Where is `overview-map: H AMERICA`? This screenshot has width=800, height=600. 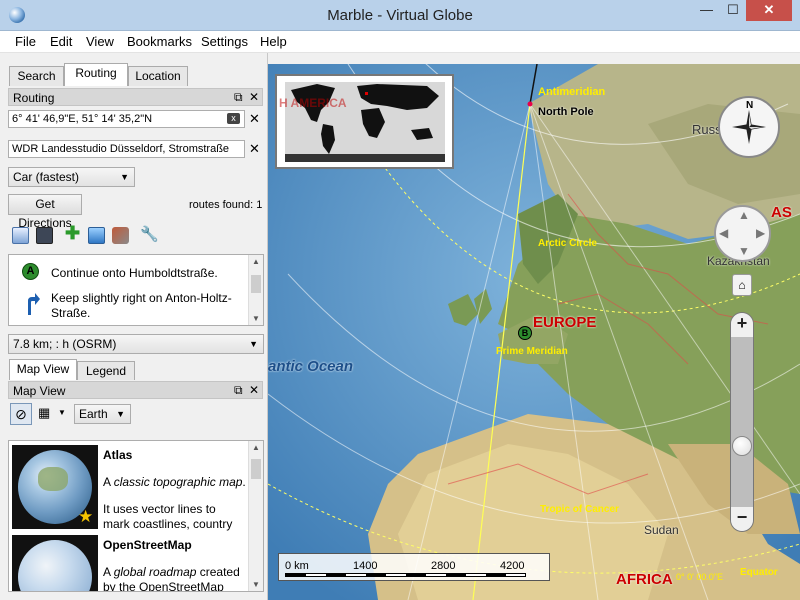
overview-map: H AMERICA is located at coordinates (364, 121).